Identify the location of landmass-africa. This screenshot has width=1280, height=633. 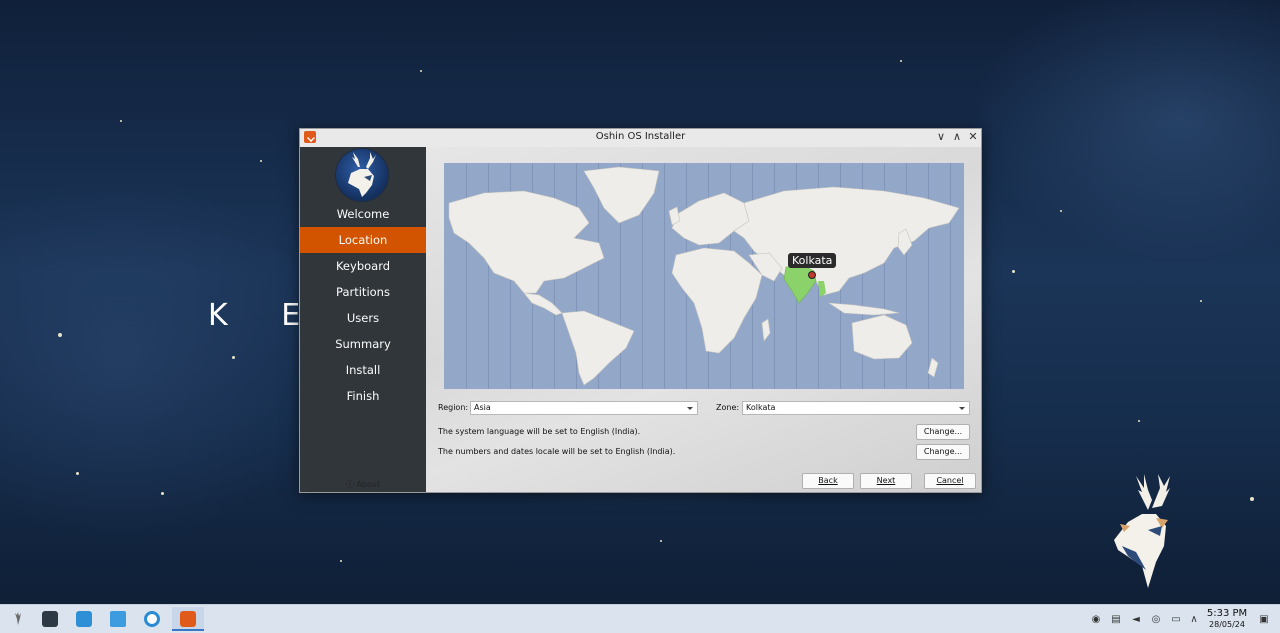
(717, 300).